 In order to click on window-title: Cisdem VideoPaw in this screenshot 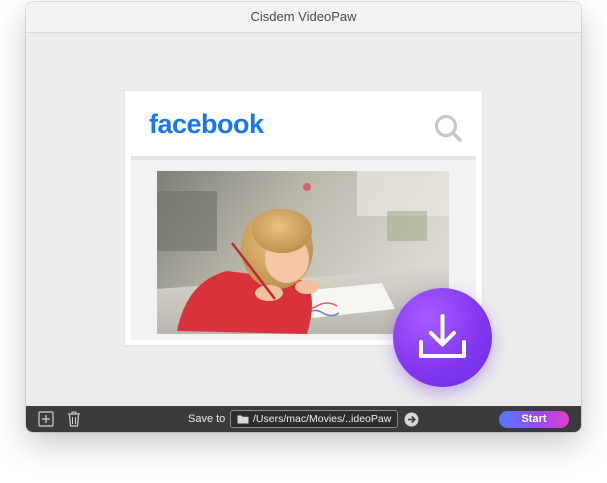, I will do `click(303, 16)`.